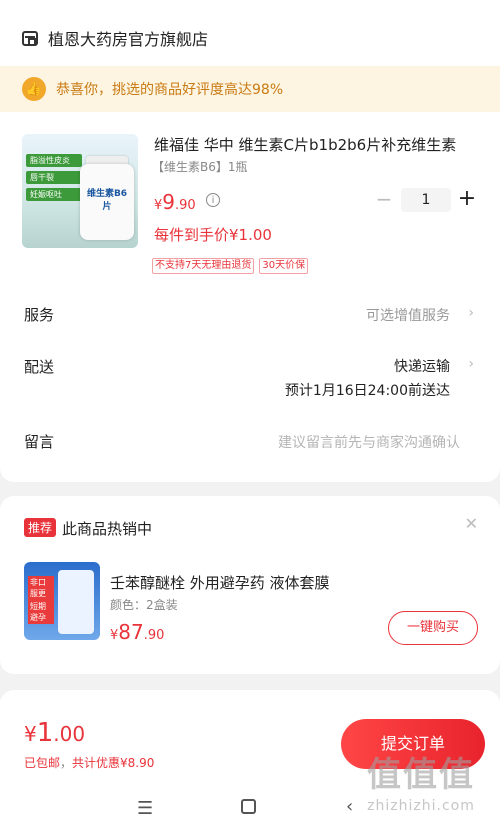  What do you see at coordinates (384, 199) in the screenshot?
I see `quantity-decrease-button: −` at bounding box center [384, 199].